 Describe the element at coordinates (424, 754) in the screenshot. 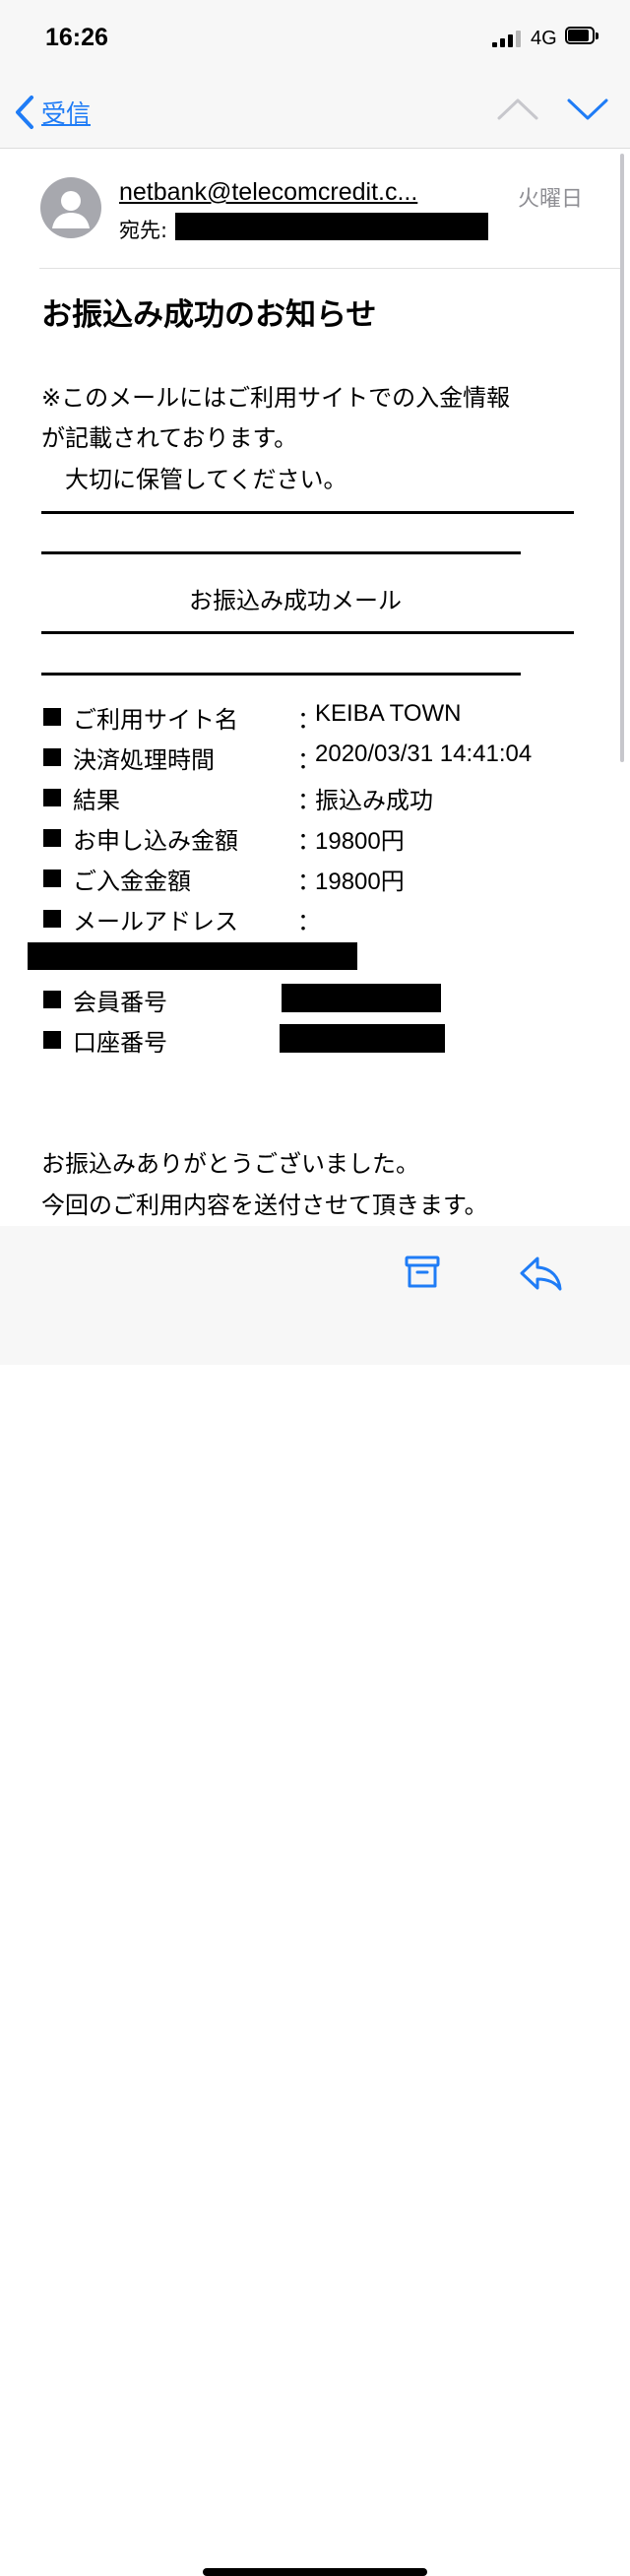

I see `row-value: 2020/03/31 14:41:04` at that location.